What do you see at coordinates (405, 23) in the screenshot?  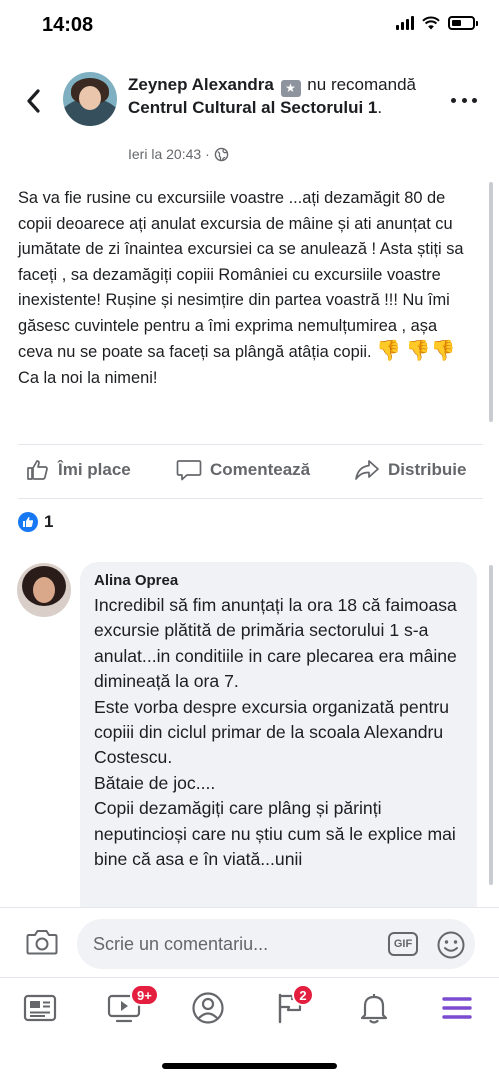 I see `signal-icon` at bounding box center [405, 23].